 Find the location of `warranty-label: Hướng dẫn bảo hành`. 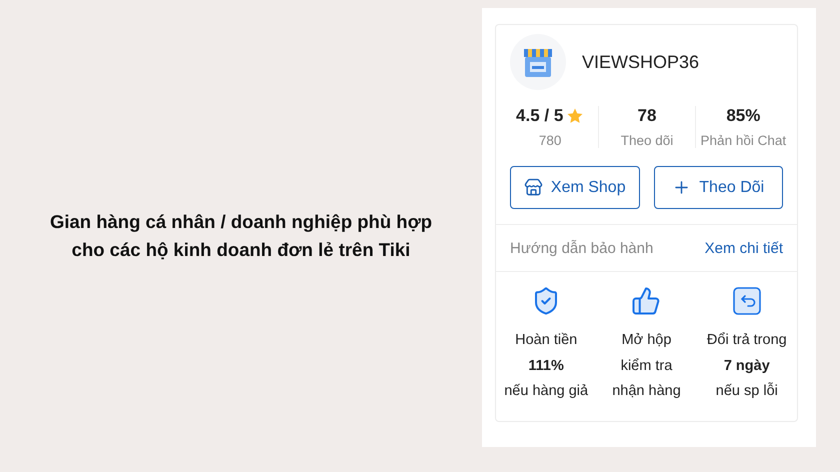

warranty-label: Hướng dẫn bảo hành is located at coordinates (582, 248).